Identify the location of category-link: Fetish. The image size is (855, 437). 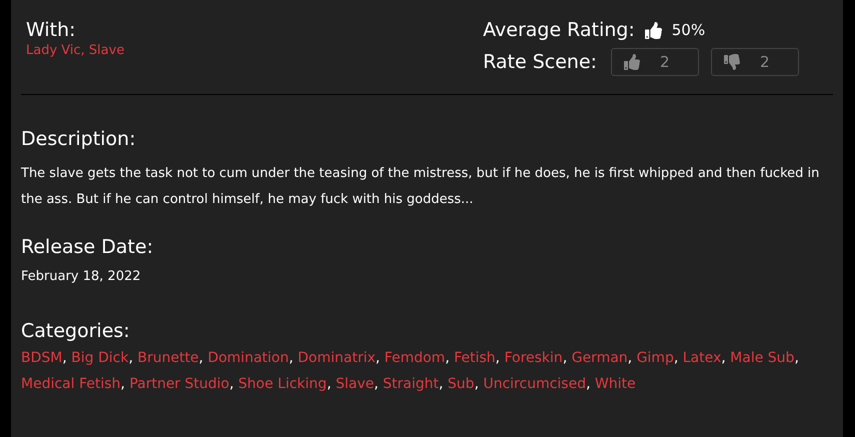
(475, 358).